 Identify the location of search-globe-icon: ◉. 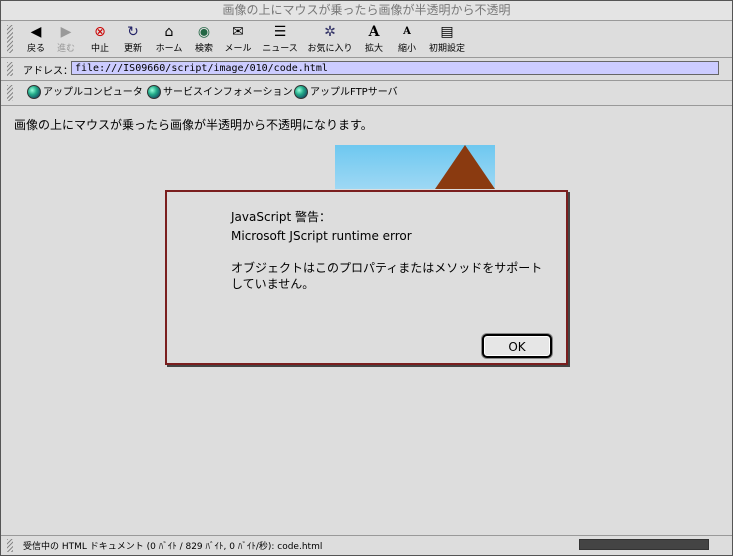
(204, 32).